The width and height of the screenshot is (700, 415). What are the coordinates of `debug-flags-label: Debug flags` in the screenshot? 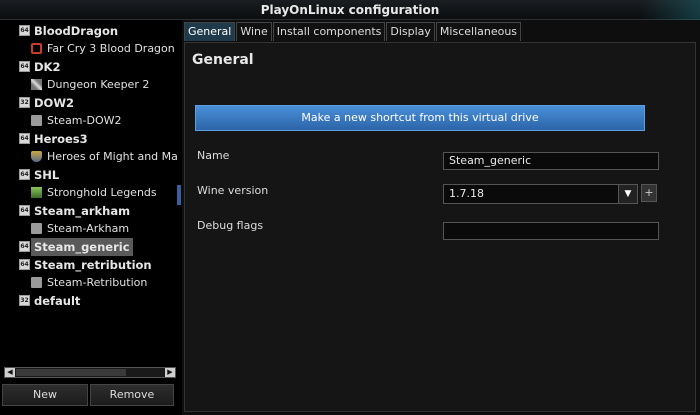 It's located at (230, 225).